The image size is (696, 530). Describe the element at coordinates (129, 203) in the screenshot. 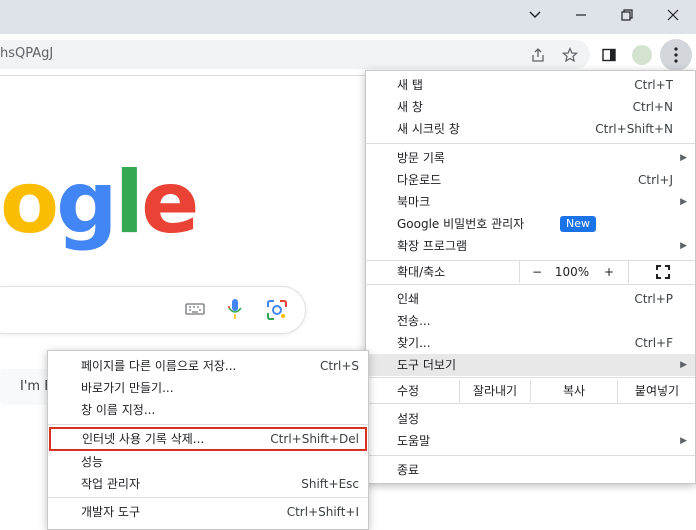

I see `logo-letter: l` at that location.